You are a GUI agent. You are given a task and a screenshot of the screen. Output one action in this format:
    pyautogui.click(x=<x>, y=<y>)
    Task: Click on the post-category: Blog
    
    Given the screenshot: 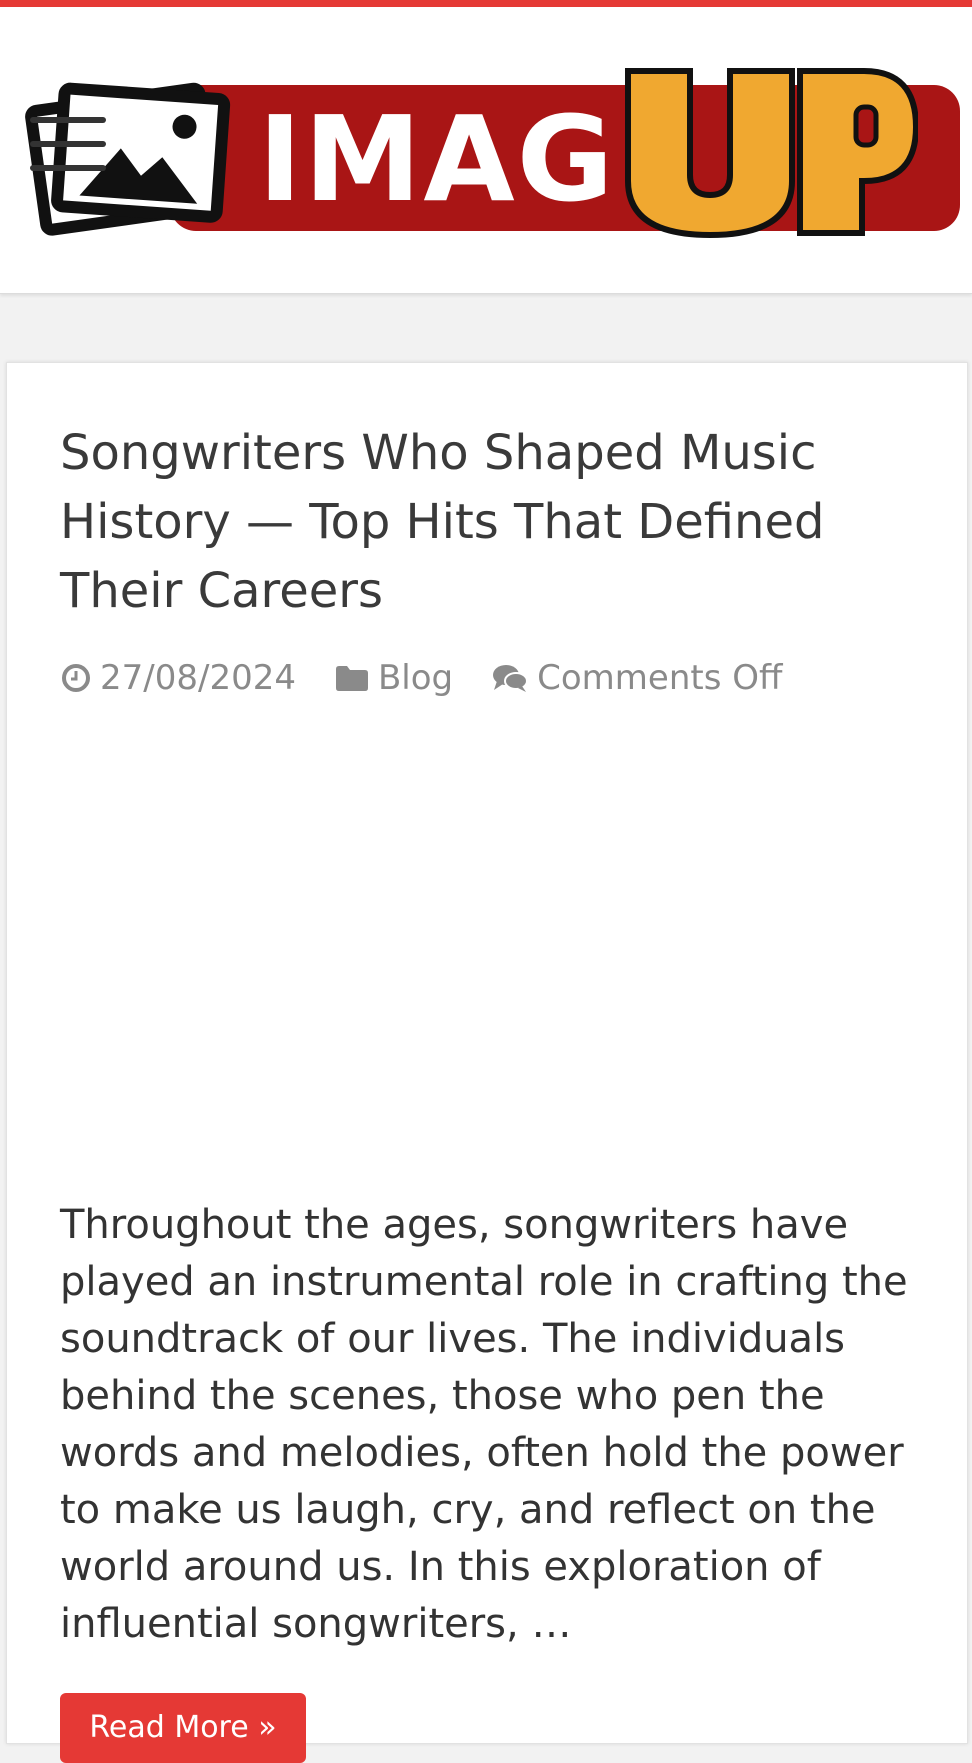 What is the action you would take?
    pyautogui.click(x=393, y=678)
    